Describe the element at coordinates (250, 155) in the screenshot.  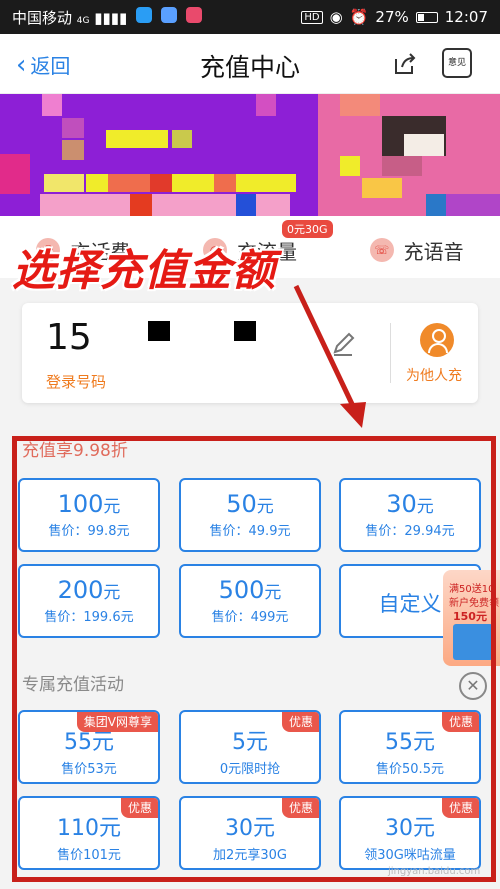
I see `promo-banner` at that location.